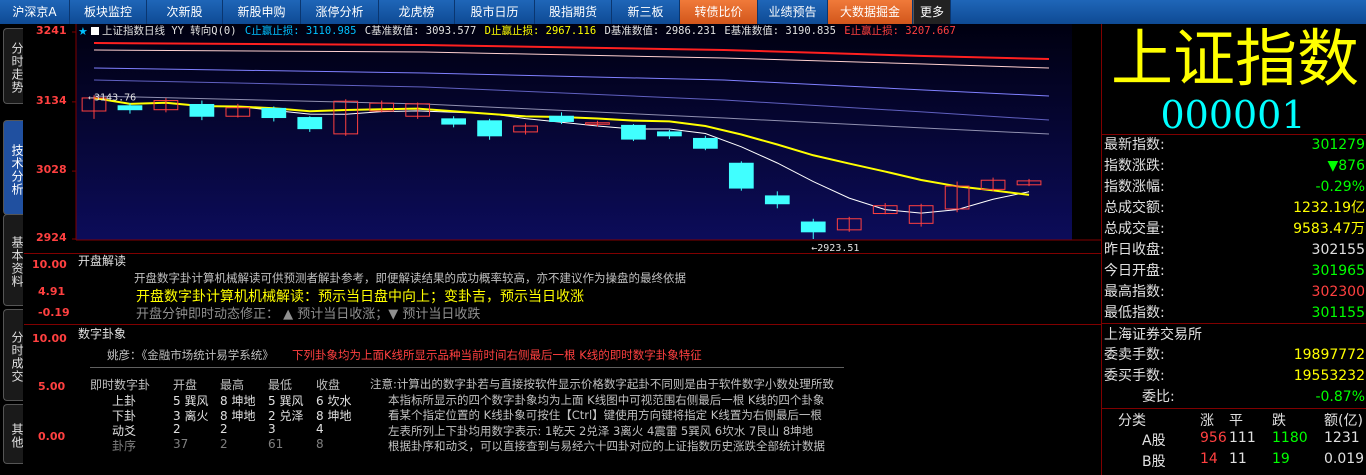 The height and width of the screenshot is (475, 1366). Describe the element at coordinates (1213, 438) in the screenshot. I see `breadth-cell-0-1: 956` at that location.